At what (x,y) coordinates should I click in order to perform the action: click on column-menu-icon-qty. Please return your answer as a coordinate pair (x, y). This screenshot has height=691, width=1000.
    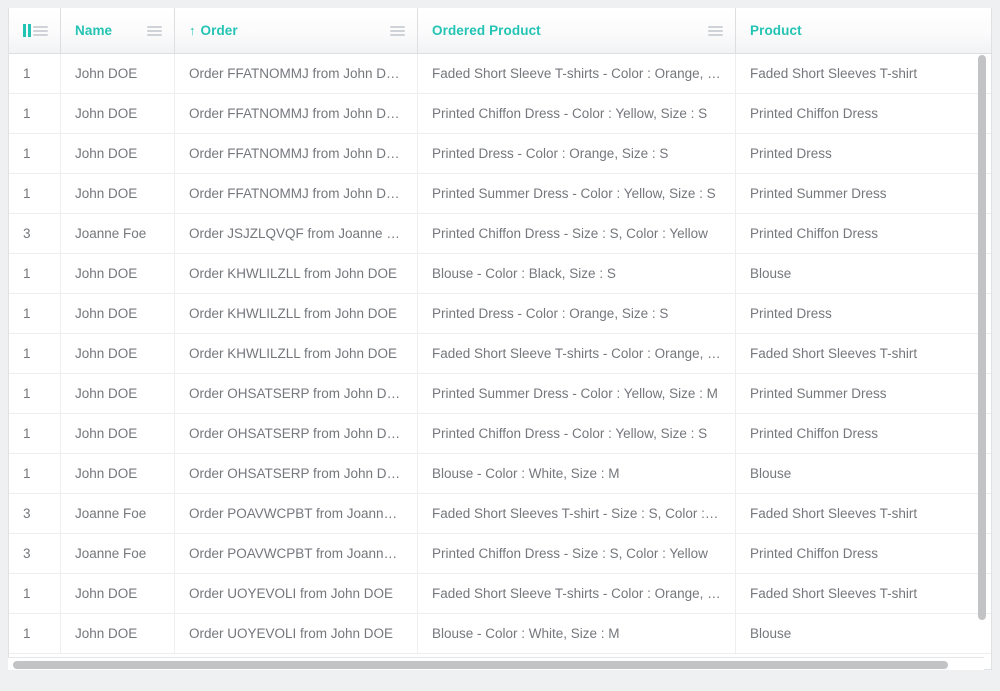
    Looking at the image, I should click on (40, 30).